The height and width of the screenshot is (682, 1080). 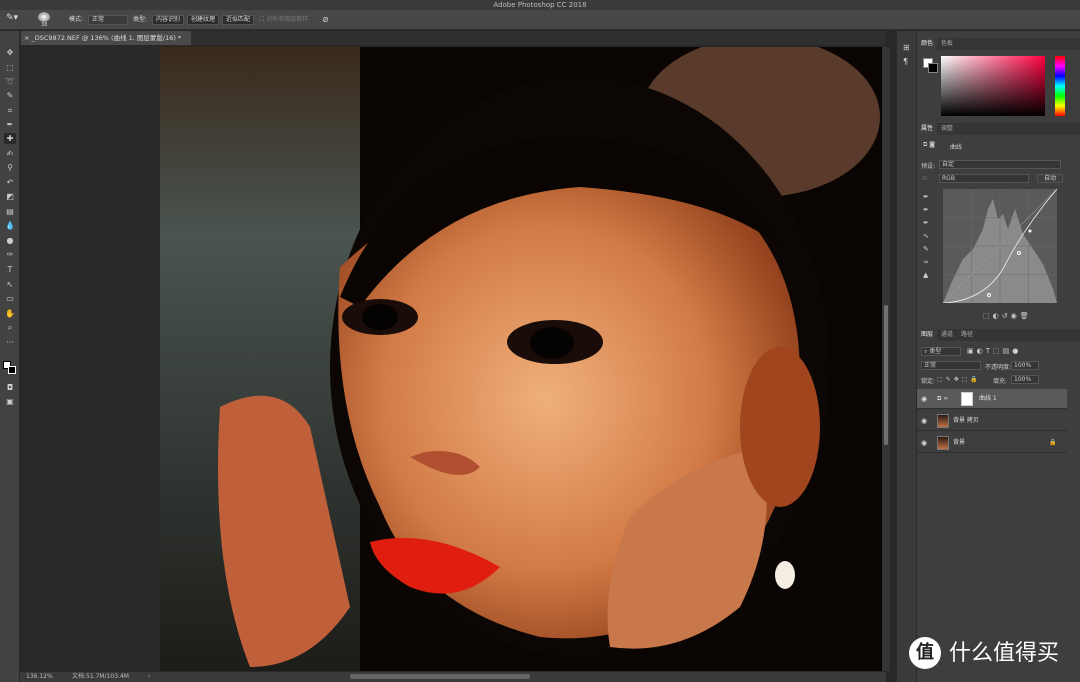 What do you see at coordinates (906, 356) in the screenshot?
I see `panel-icon-strip: ⊞ ¶` at bounding box center [906, 356].